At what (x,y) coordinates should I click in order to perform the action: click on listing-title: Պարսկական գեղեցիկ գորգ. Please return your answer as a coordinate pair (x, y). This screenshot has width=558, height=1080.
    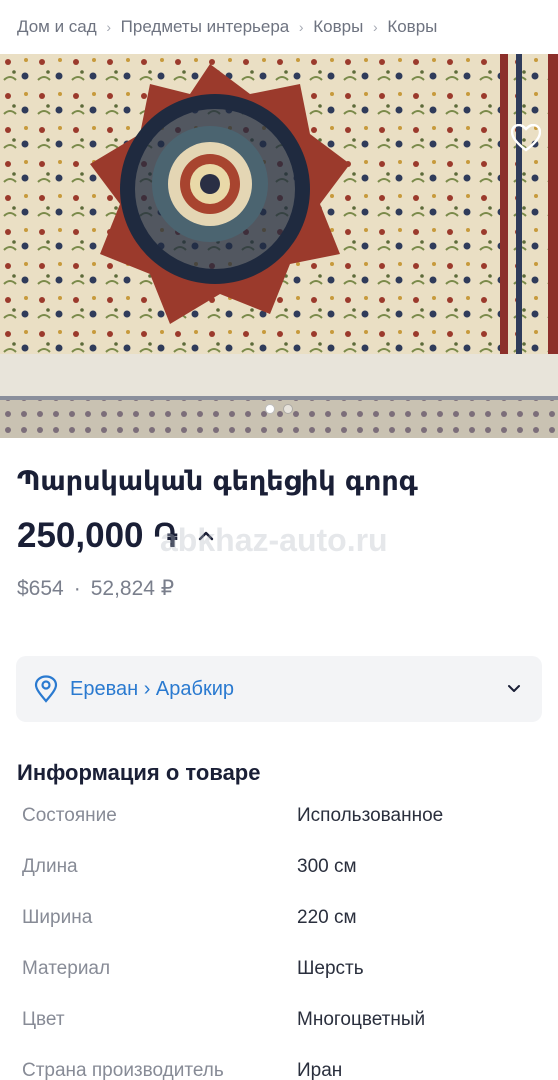
    Looking at the image, I should click on (217, 481).